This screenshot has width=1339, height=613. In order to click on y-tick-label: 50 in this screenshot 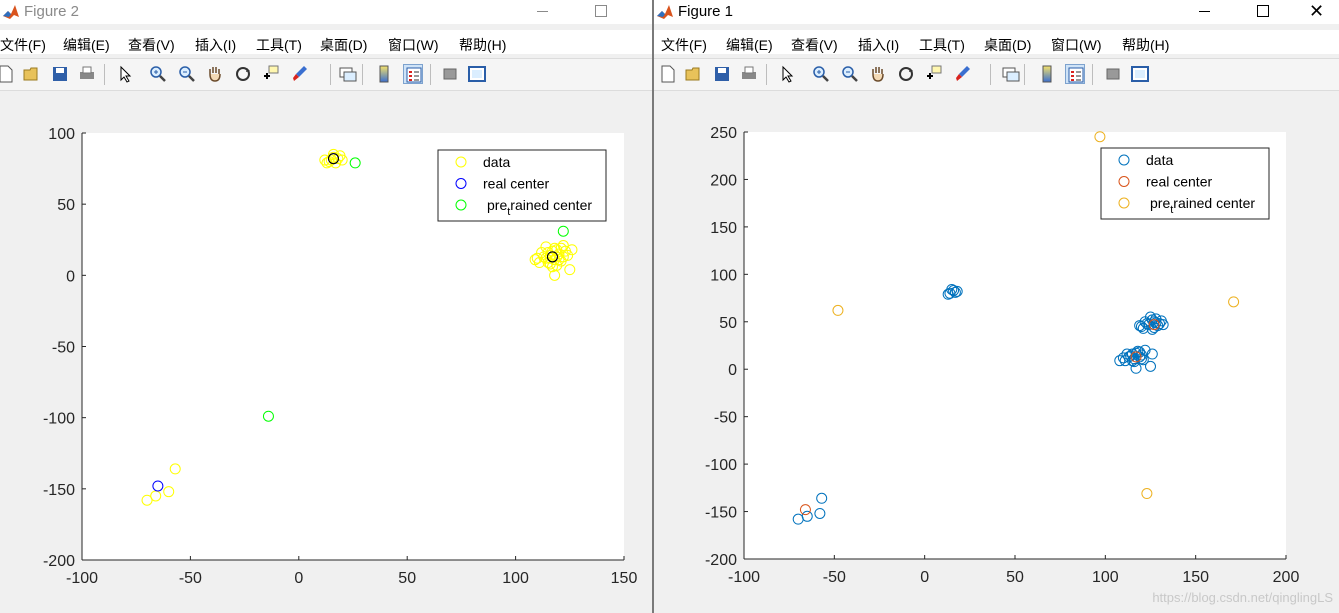, I will do `click(728, 323)`.